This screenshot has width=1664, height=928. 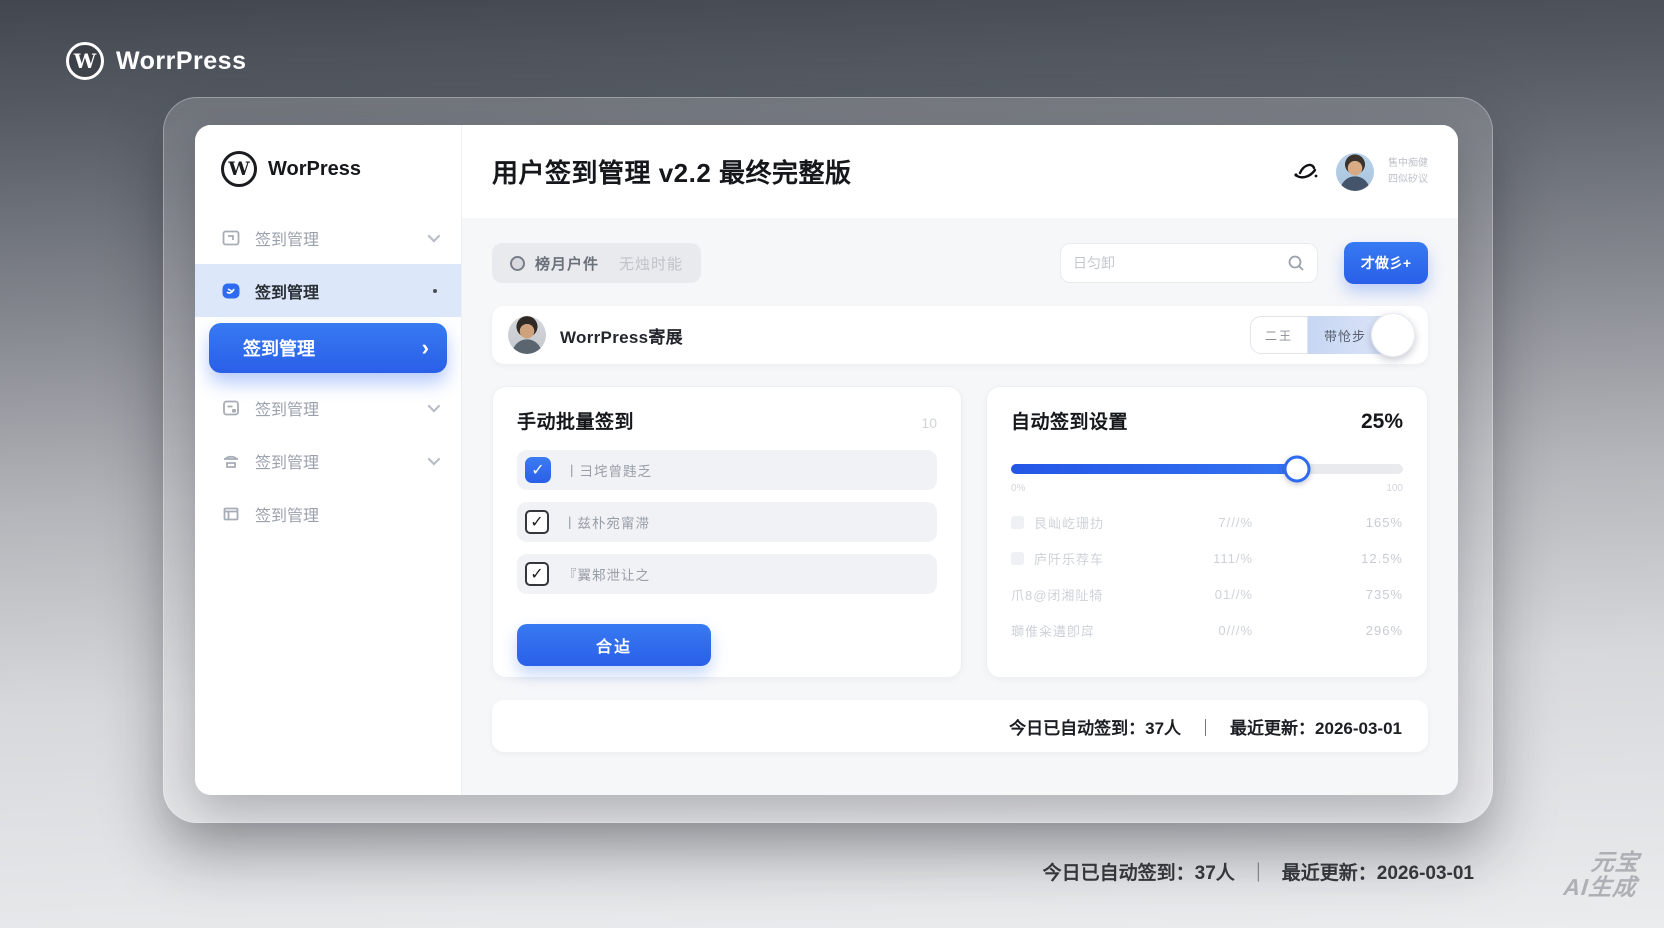 What do you see at coordinates (567, 264) in the screenshot?
I see `chip-label: 榜月户件` at bounding box center [567, 264].